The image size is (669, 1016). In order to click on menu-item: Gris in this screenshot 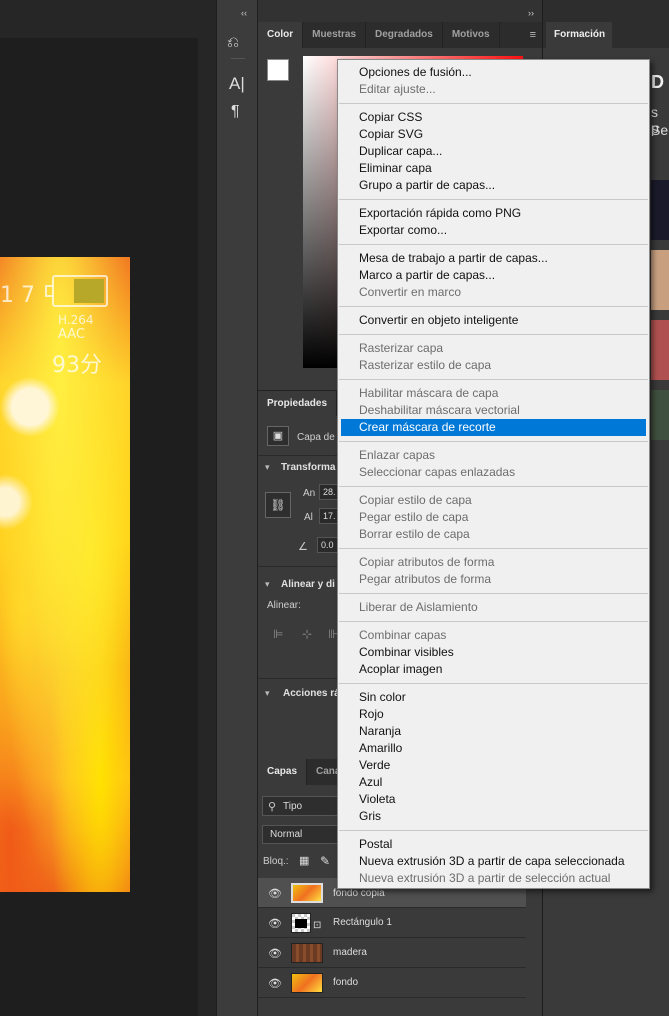, I will do `click(493, 816)`.